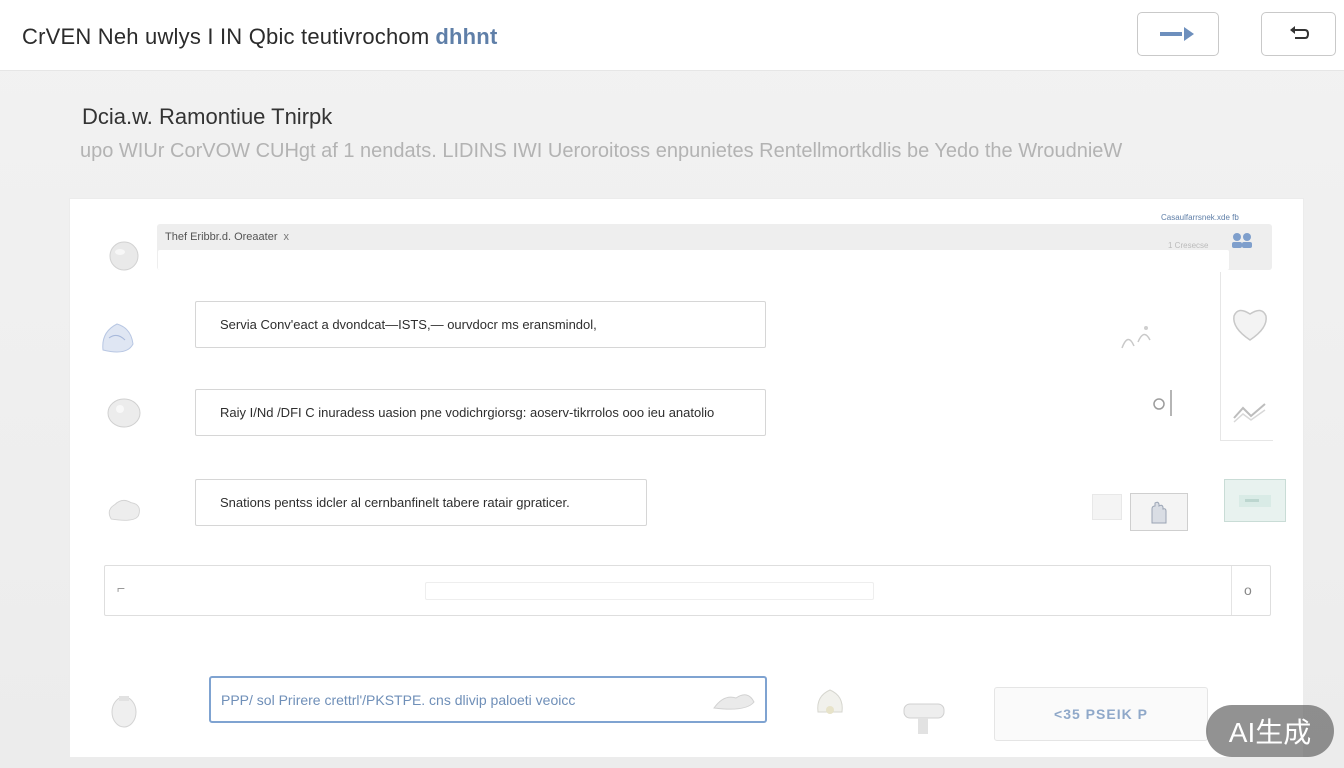 The height and width of the screenshot is (768, 1344). What do you see at coordinates (1159, 512) in the screenshot?
I see `hand-icon` at bounding box center [1159, 512].